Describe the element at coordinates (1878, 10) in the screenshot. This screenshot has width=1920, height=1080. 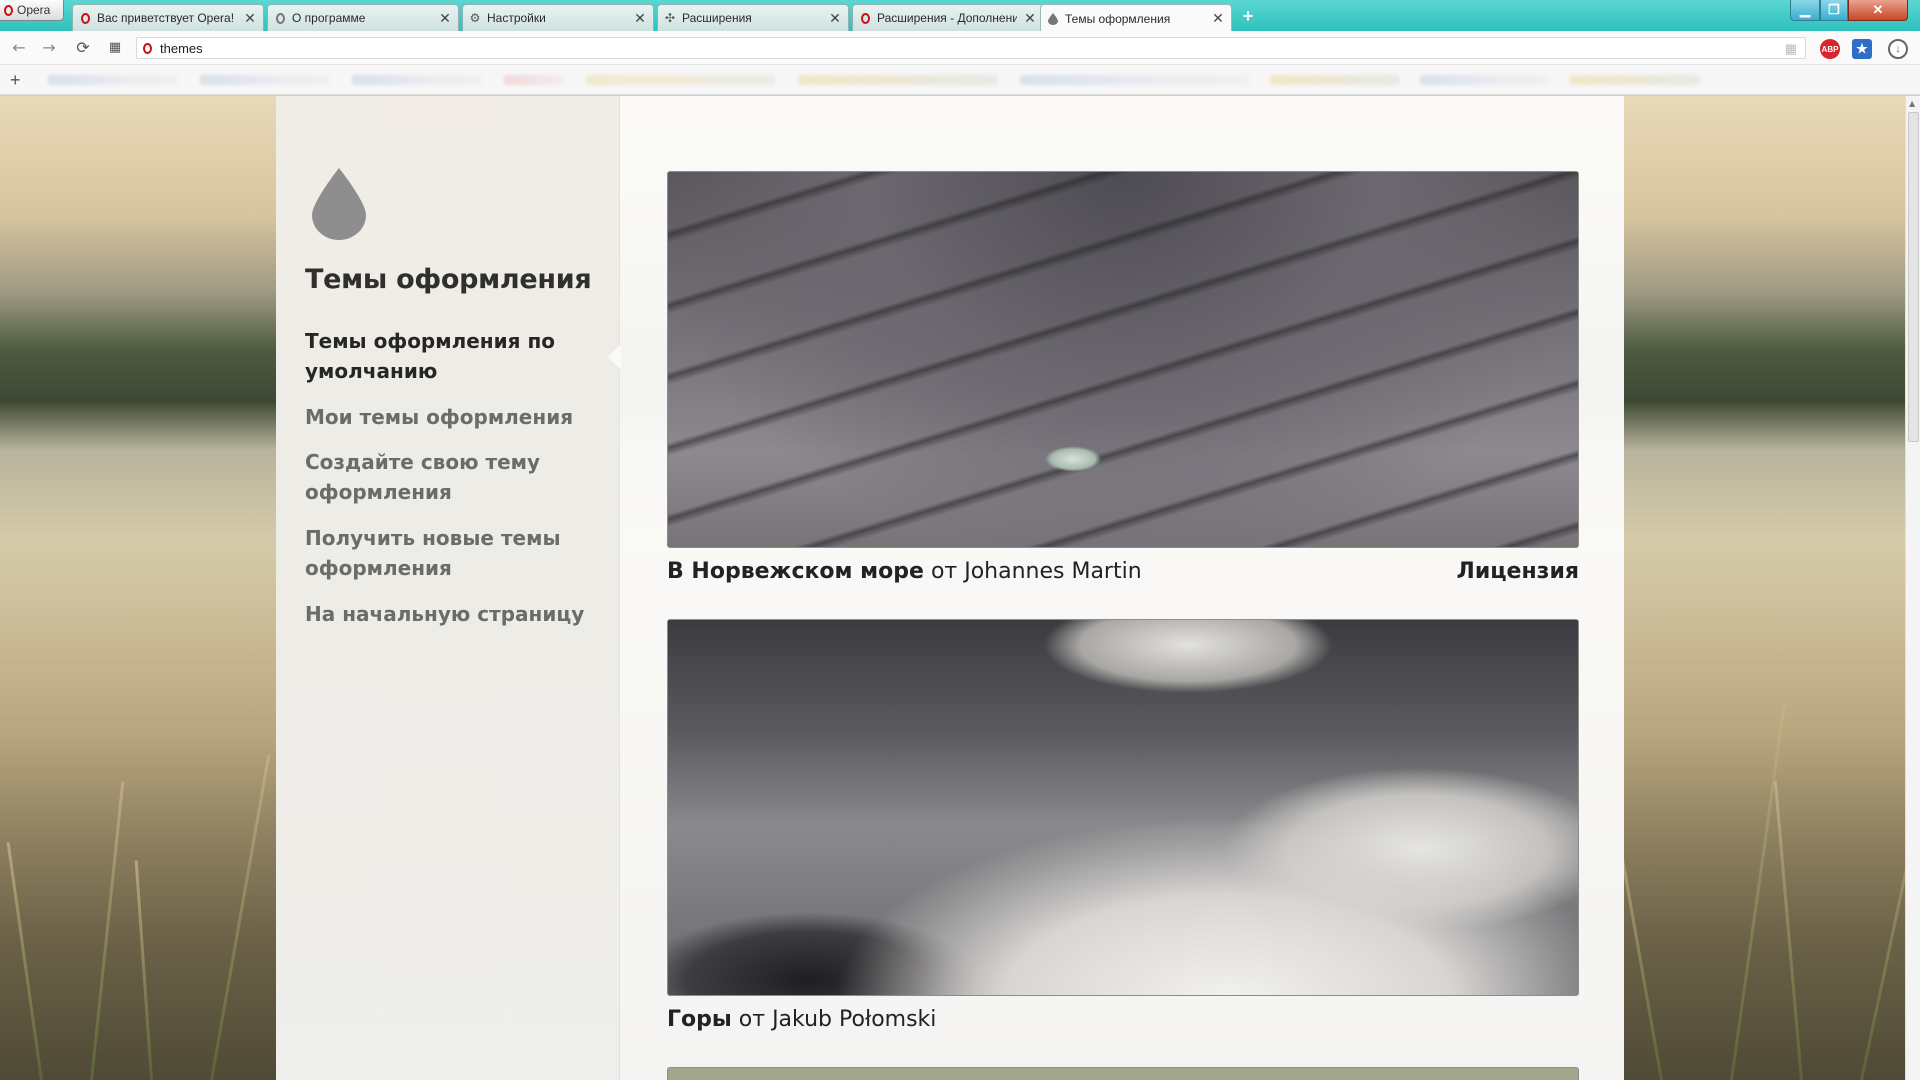
I see `close-window-button: ✕` at that location.